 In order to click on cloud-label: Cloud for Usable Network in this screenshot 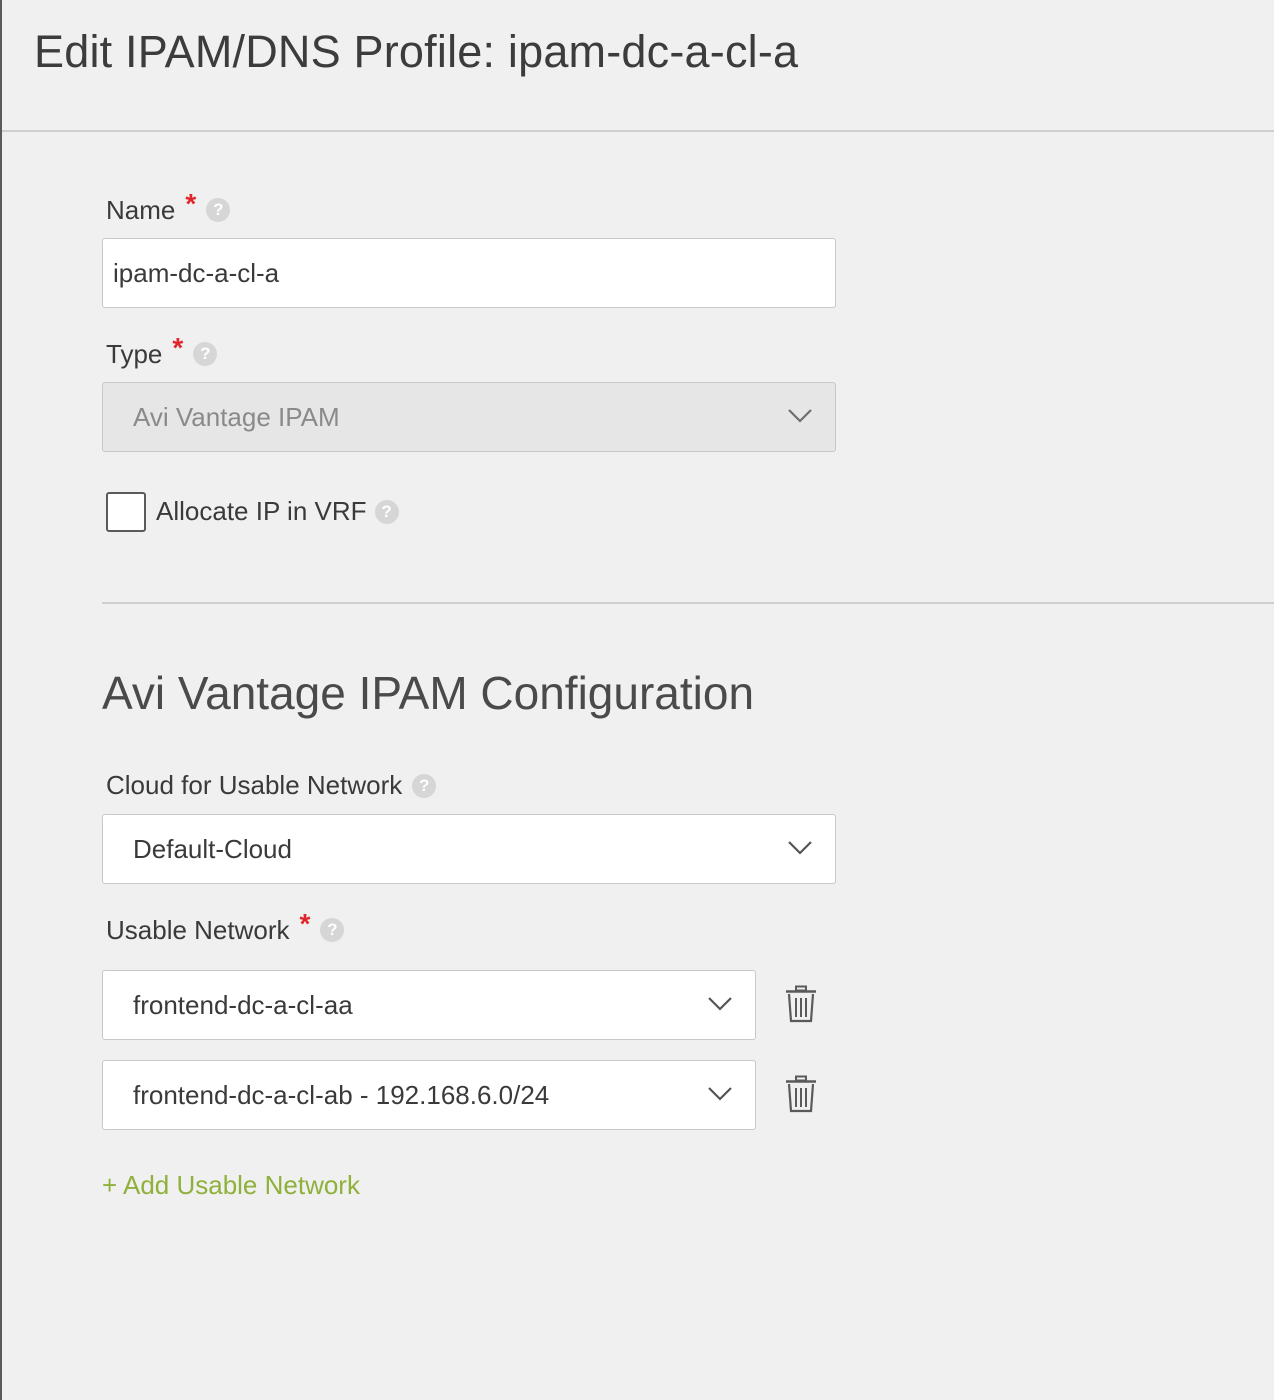, I will do `click(254, 785)`.